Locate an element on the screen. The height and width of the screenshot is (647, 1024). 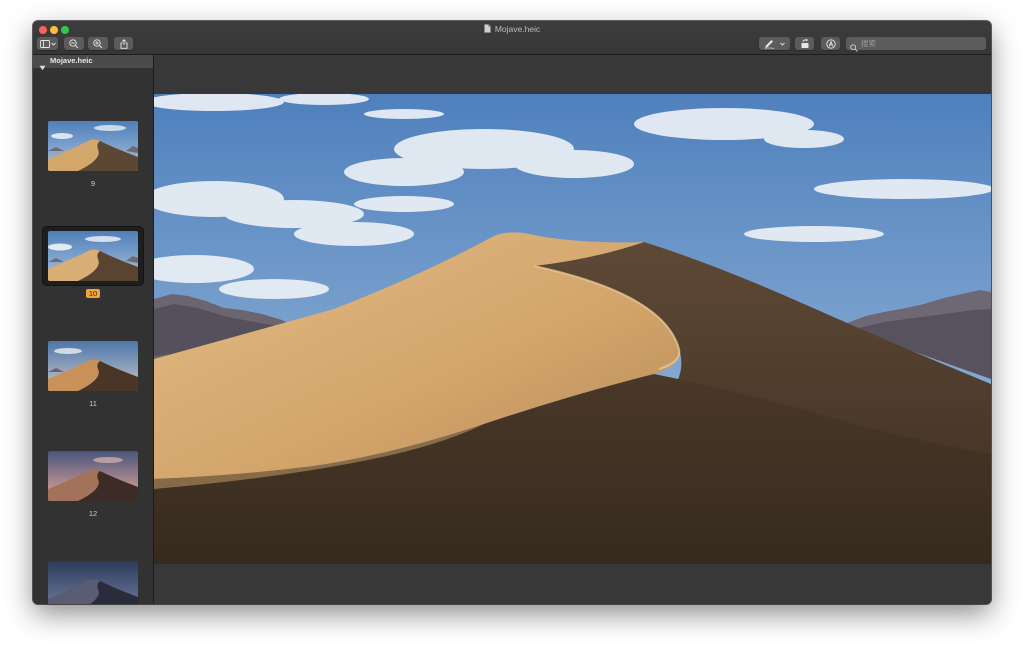
maximize-button is located at coordinates (65, 30).